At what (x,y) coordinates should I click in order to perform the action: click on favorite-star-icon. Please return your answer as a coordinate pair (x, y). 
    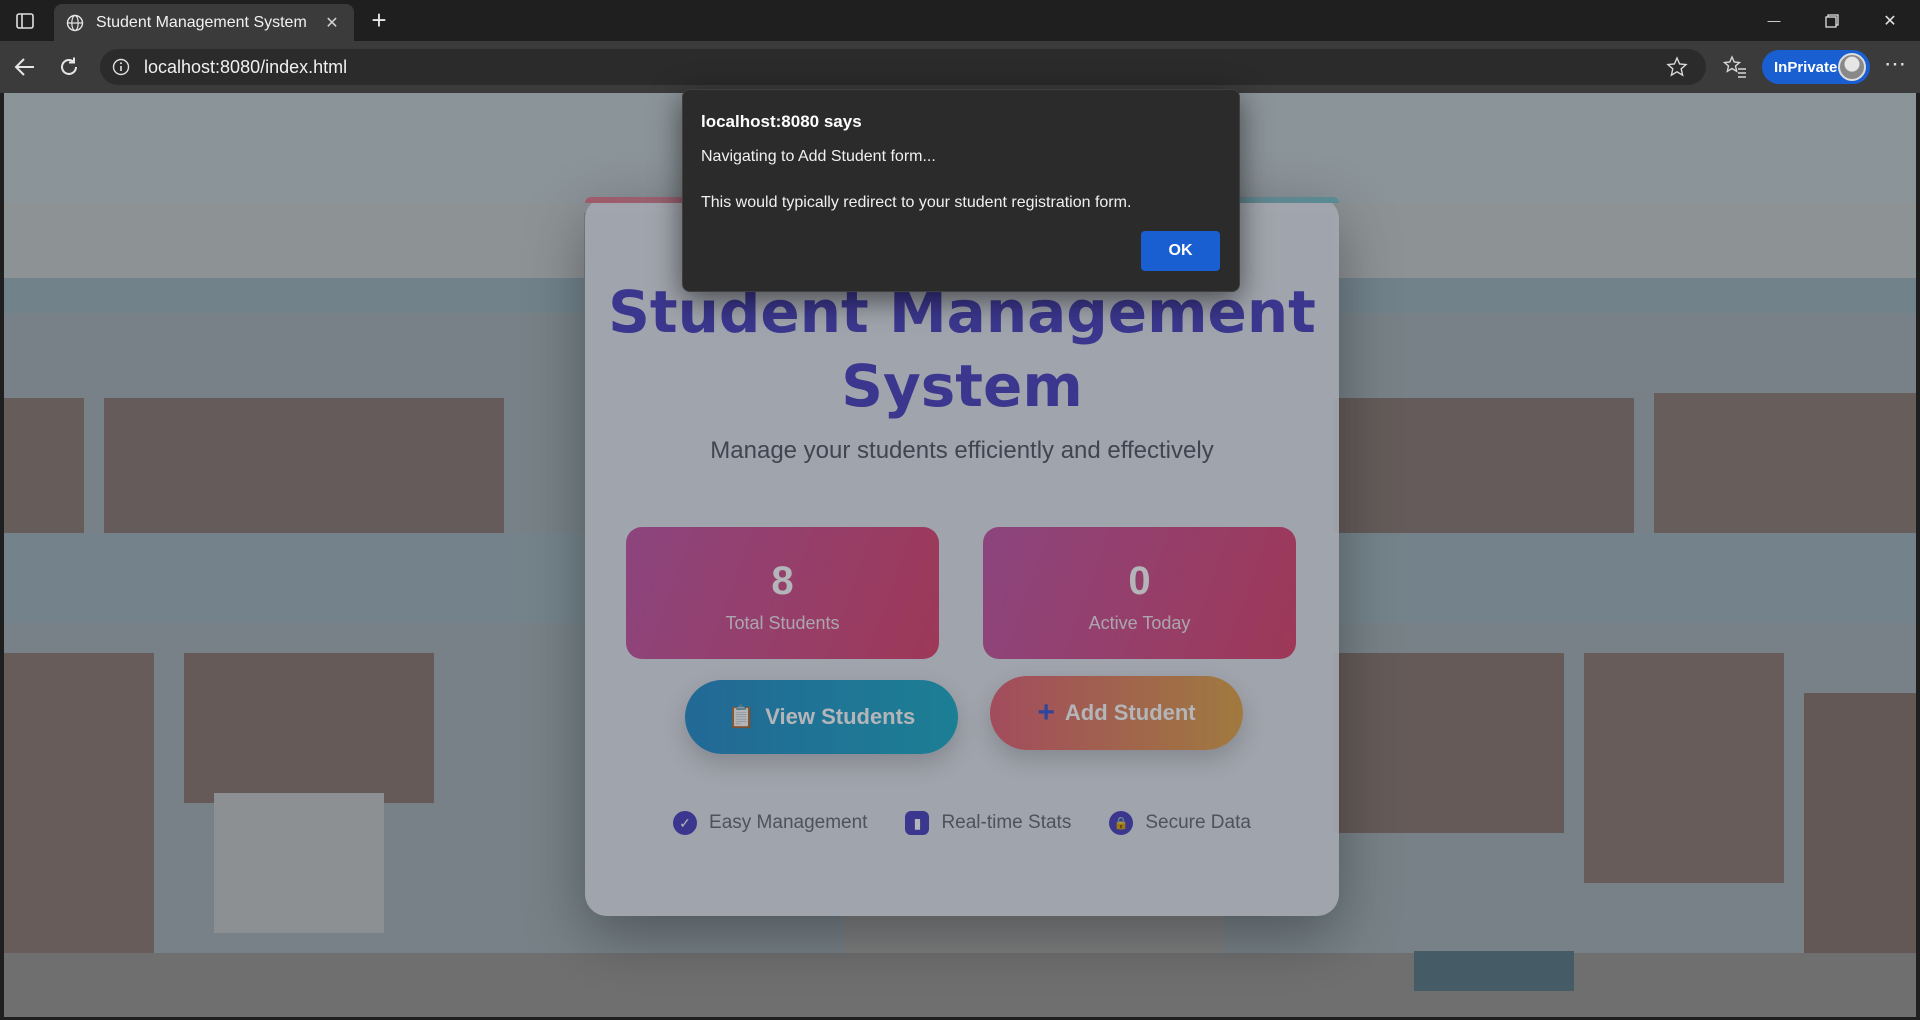
    Looking at the image, I should click on (1677, 67).